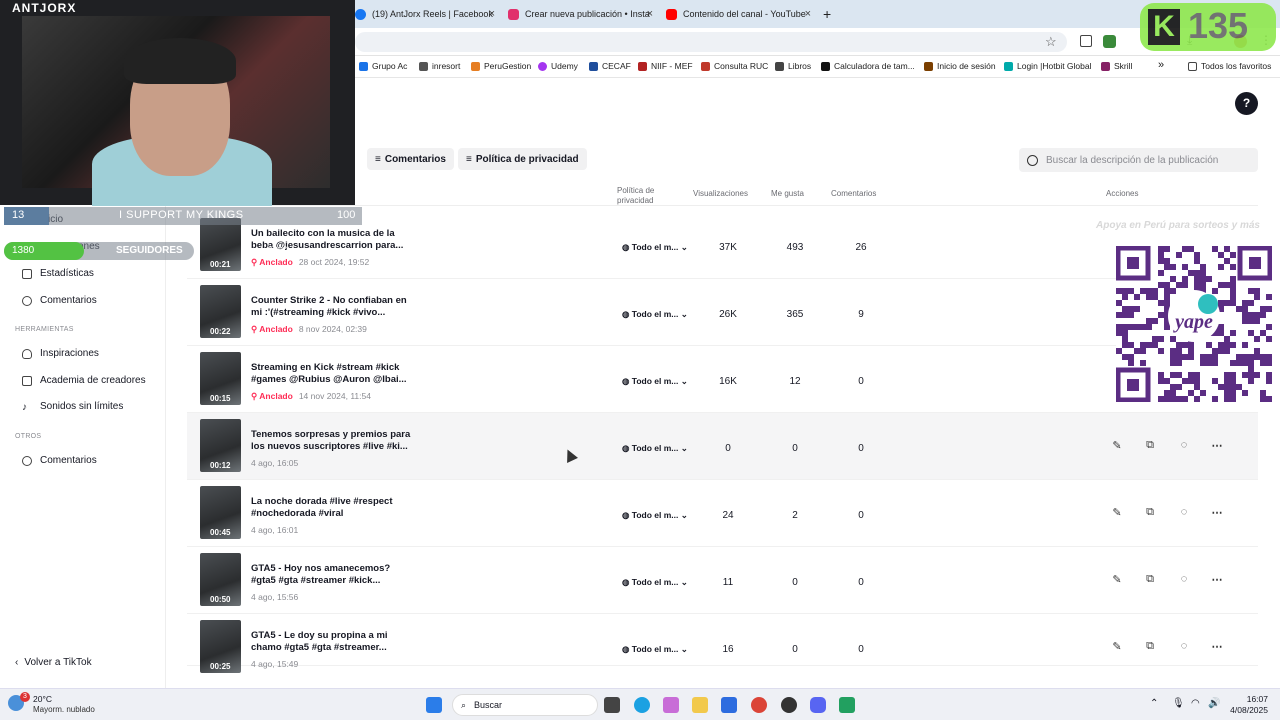 The height and width of the screenshot is (720, 1280). I want to click on back-to-tiktok-link: ‹ Volver a TikTok, so click(53, 662).